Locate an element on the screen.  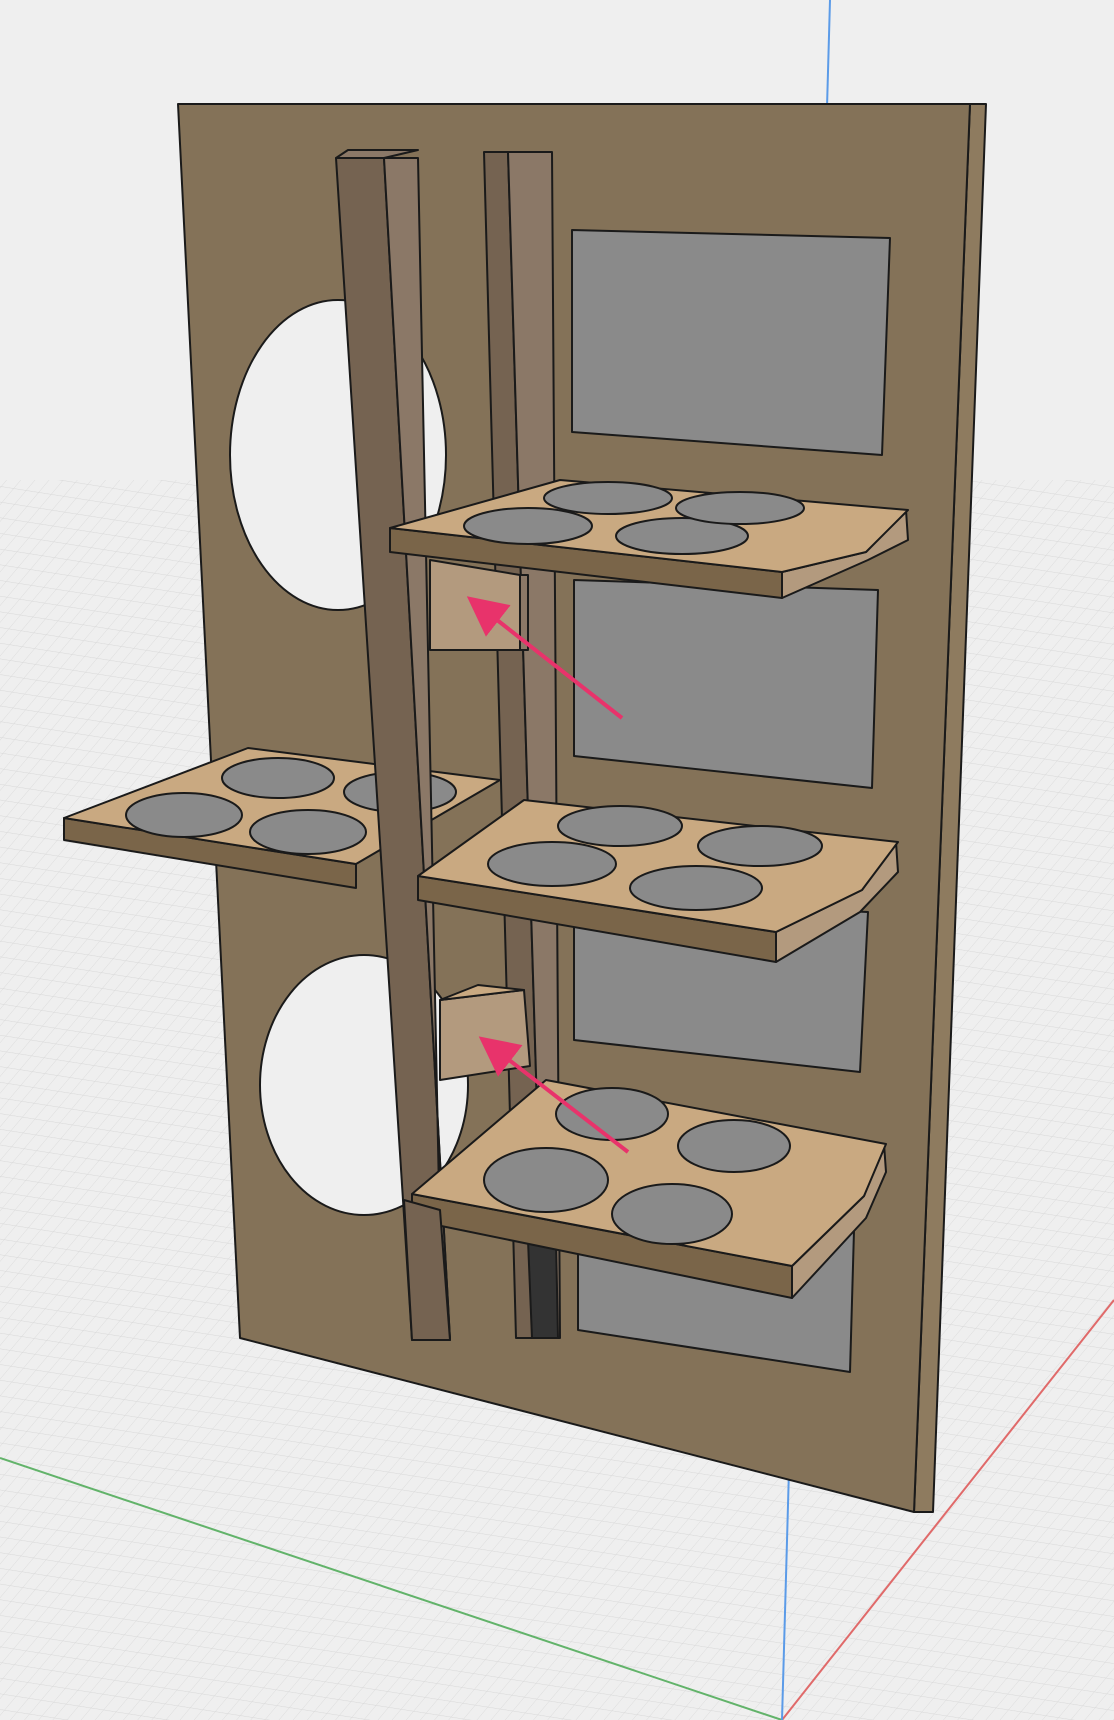
rear-post-slot is located at coordinates (543, 1289).